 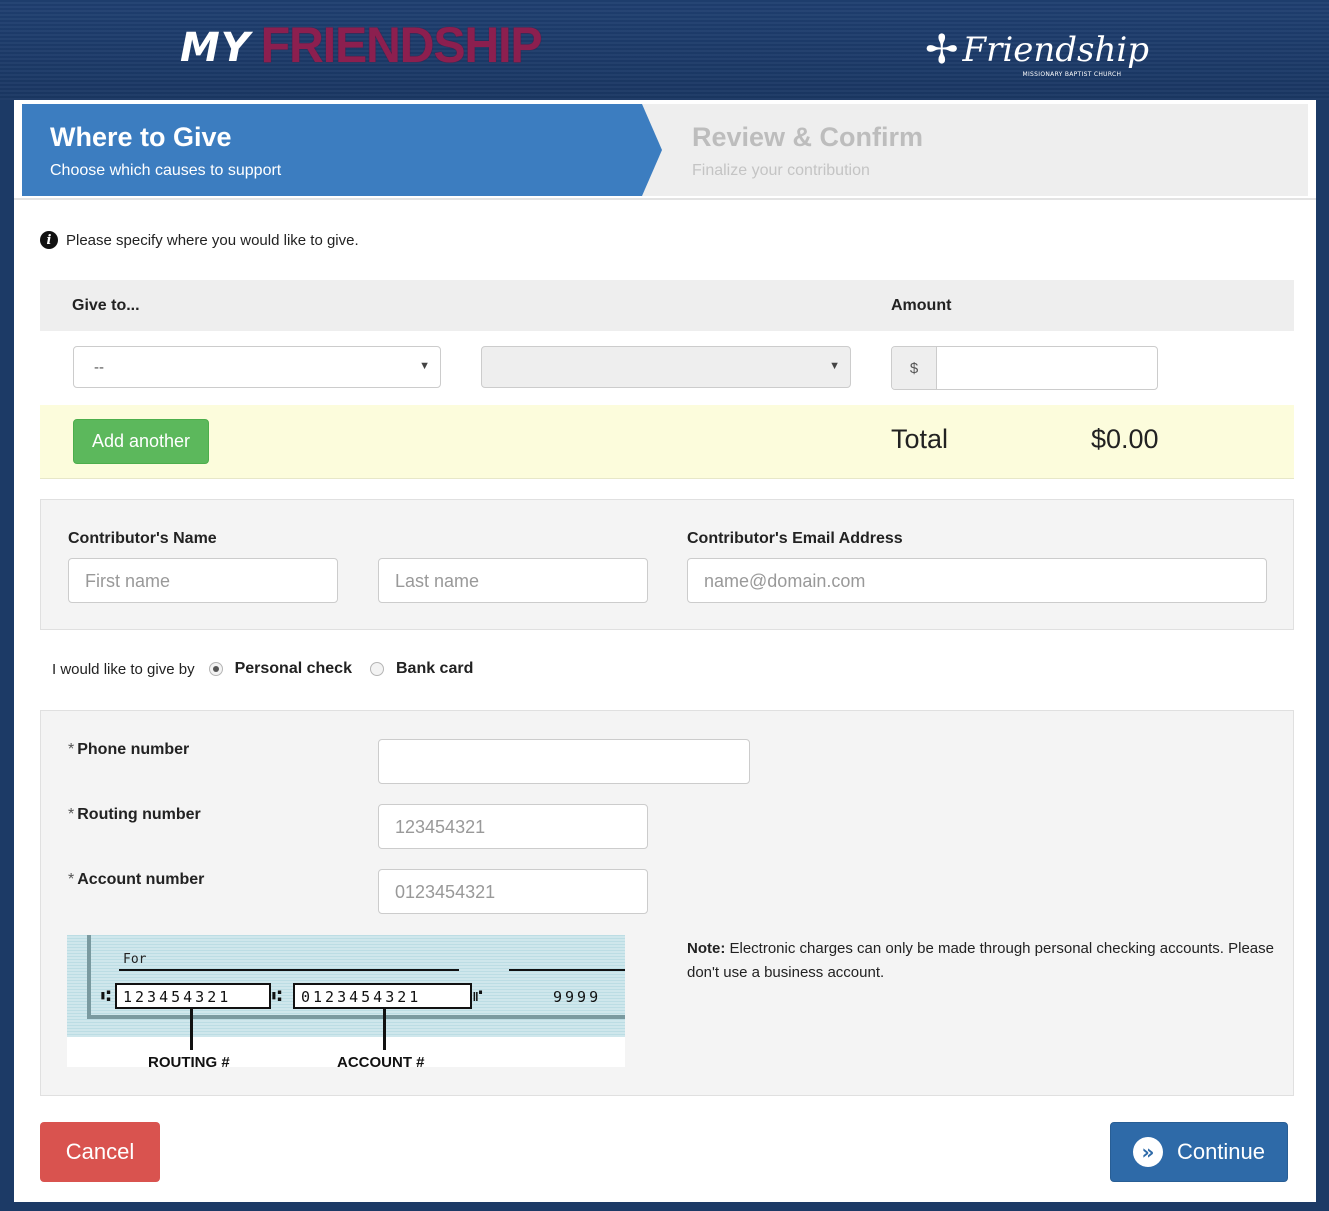 I want to click on first-name-input: First name, so click(x=203, y=580).